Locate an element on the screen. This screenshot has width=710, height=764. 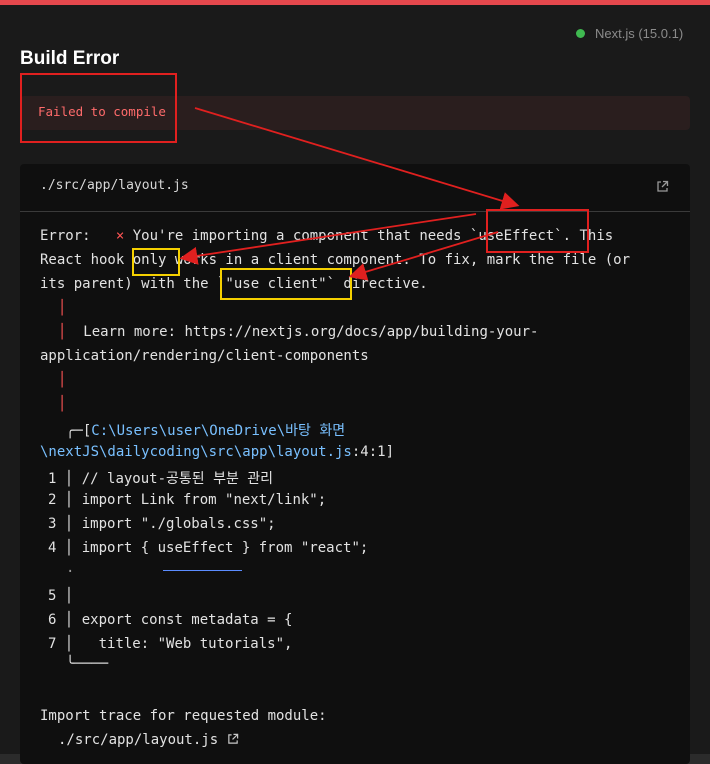
annotation-box-only is located at coordinates (156, 262).